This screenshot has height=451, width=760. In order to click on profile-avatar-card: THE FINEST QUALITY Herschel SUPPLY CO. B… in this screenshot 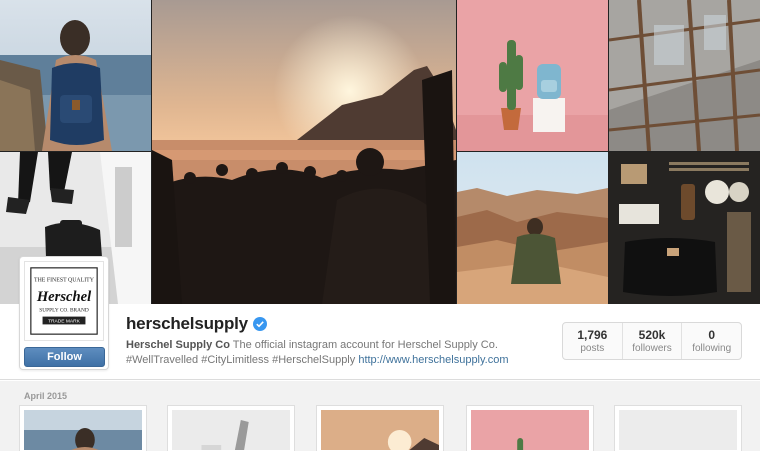, I will do `click(64, 313)`.